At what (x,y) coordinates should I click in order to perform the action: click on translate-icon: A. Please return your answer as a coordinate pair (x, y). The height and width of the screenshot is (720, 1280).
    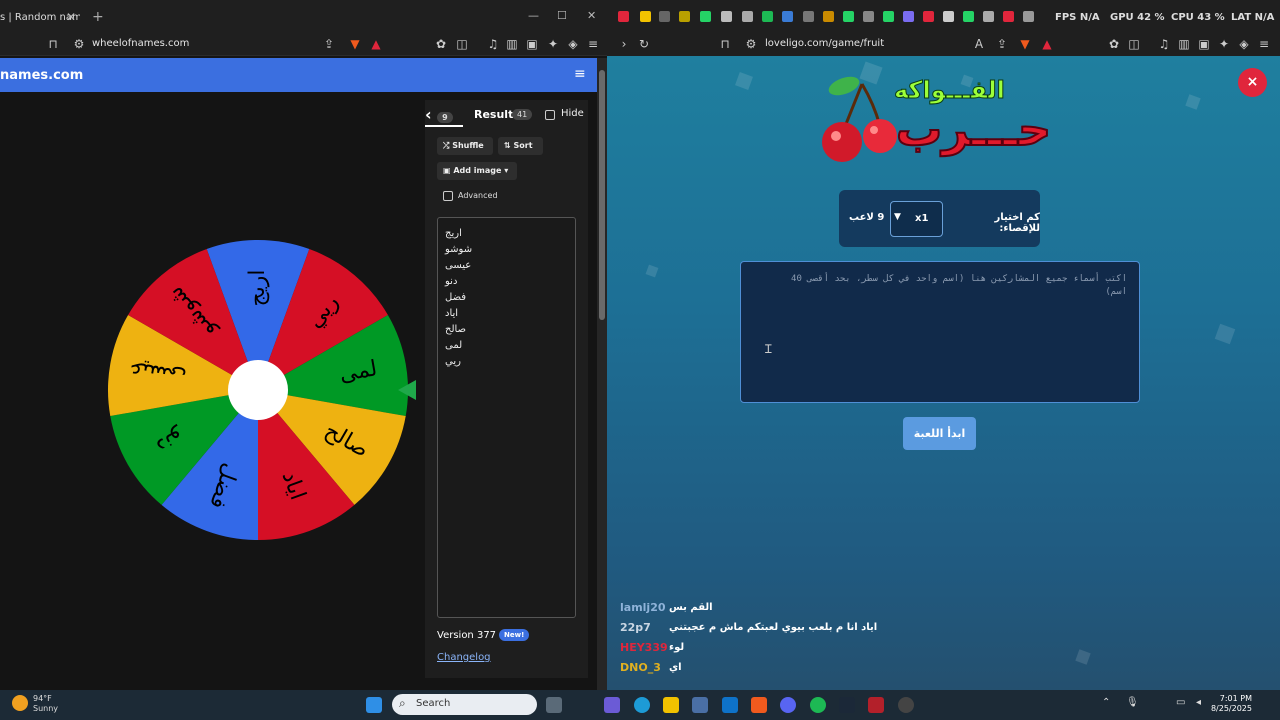
    Looking at the image, I should click on (979, 44).